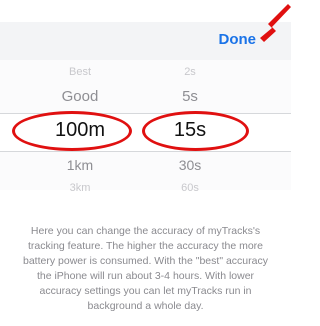  What do you see at coordinates (190, 188) in the screenshot?
I see `interval-option: 60s` at bounding box center [190, 188].